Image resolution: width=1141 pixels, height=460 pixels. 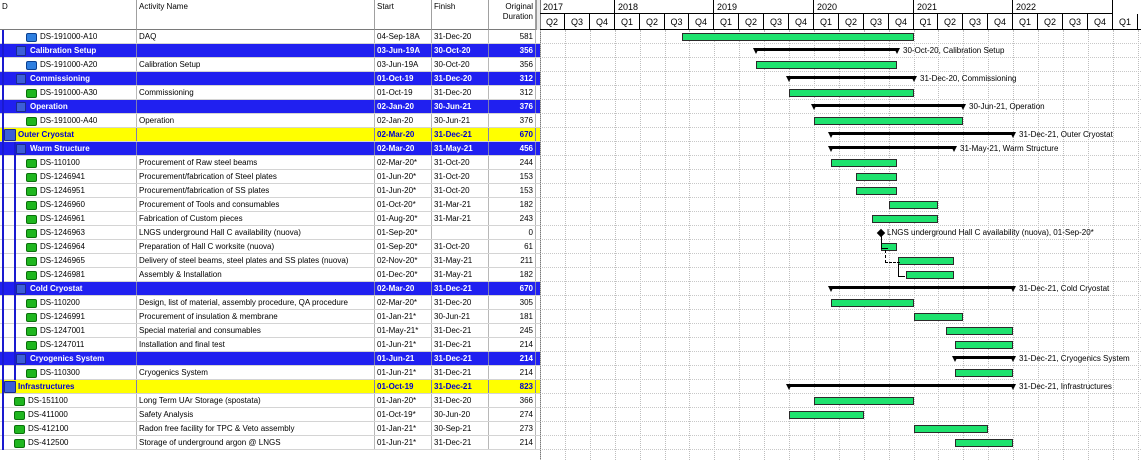 I want to click on activity-id: DS-1246964, so click(x=62, y=246).